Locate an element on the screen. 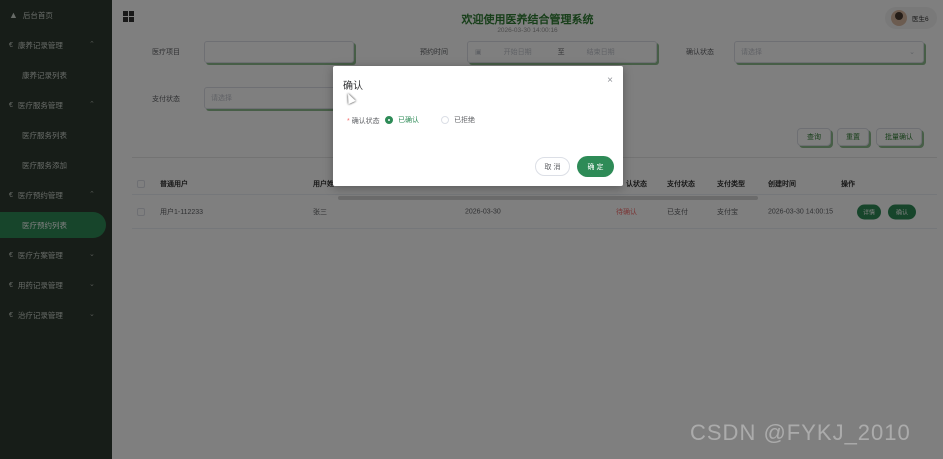 The image size is (943, 459). dialog-field-label: * 确认状态 is located at coordinates (363, 121).